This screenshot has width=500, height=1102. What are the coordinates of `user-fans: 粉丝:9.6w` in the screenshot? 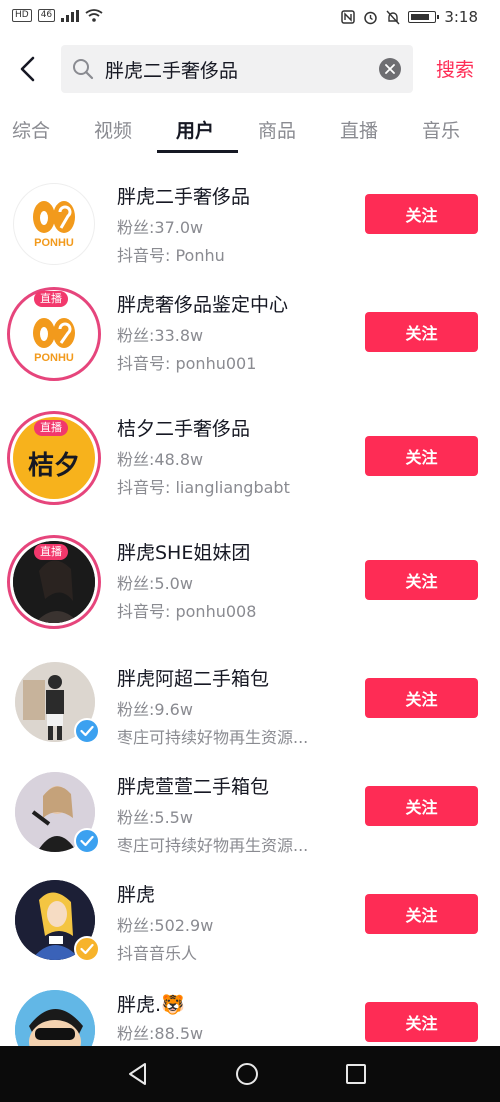 It's located at (155, 709).